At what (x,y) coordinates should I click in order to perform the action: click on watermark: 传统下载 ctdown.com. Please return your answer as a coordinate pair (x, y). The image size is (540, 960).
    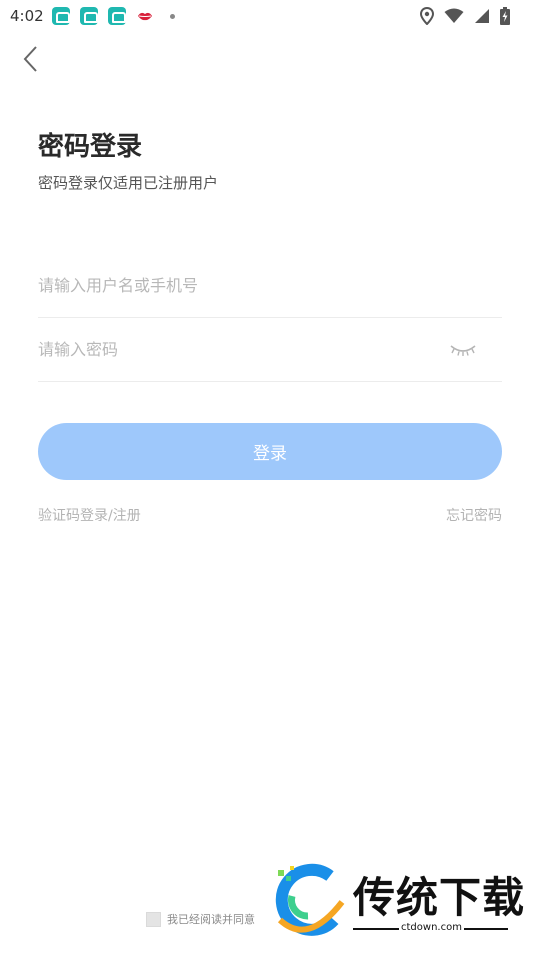
    Looking at the image, I should click on (396, 901).